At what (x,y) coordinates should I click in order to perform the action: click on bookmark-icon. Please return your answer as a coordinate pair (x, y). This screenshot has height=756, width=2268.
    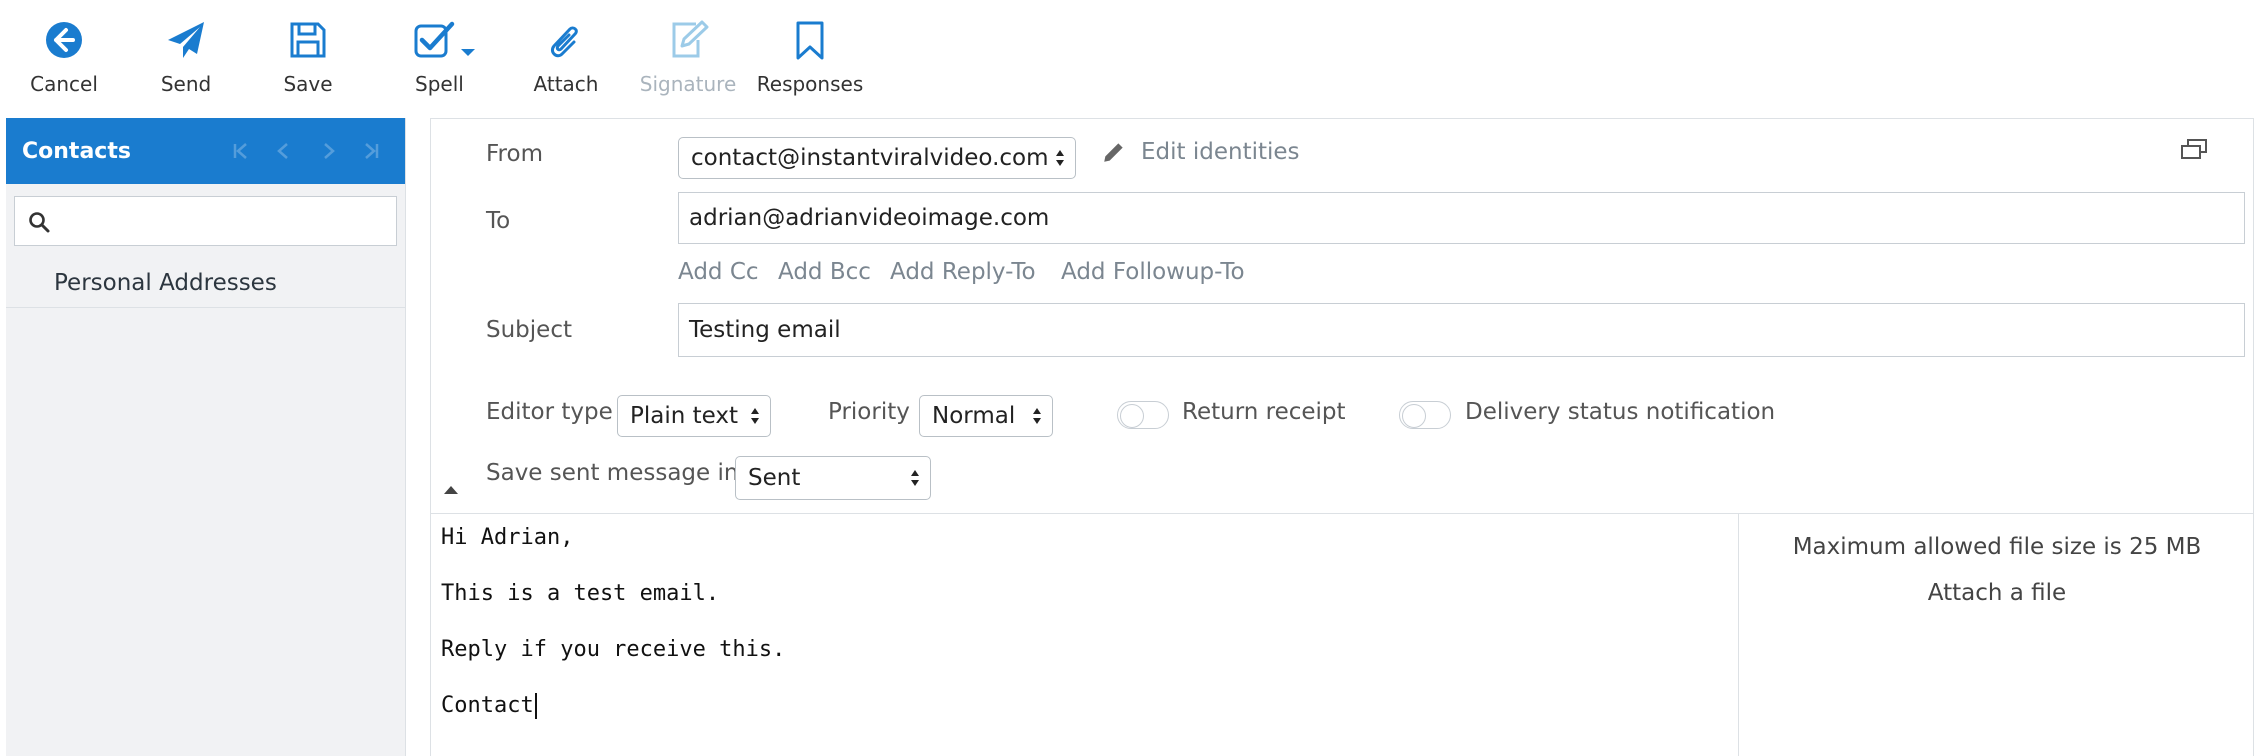
    Looking at the image, I should click on (810, 40).